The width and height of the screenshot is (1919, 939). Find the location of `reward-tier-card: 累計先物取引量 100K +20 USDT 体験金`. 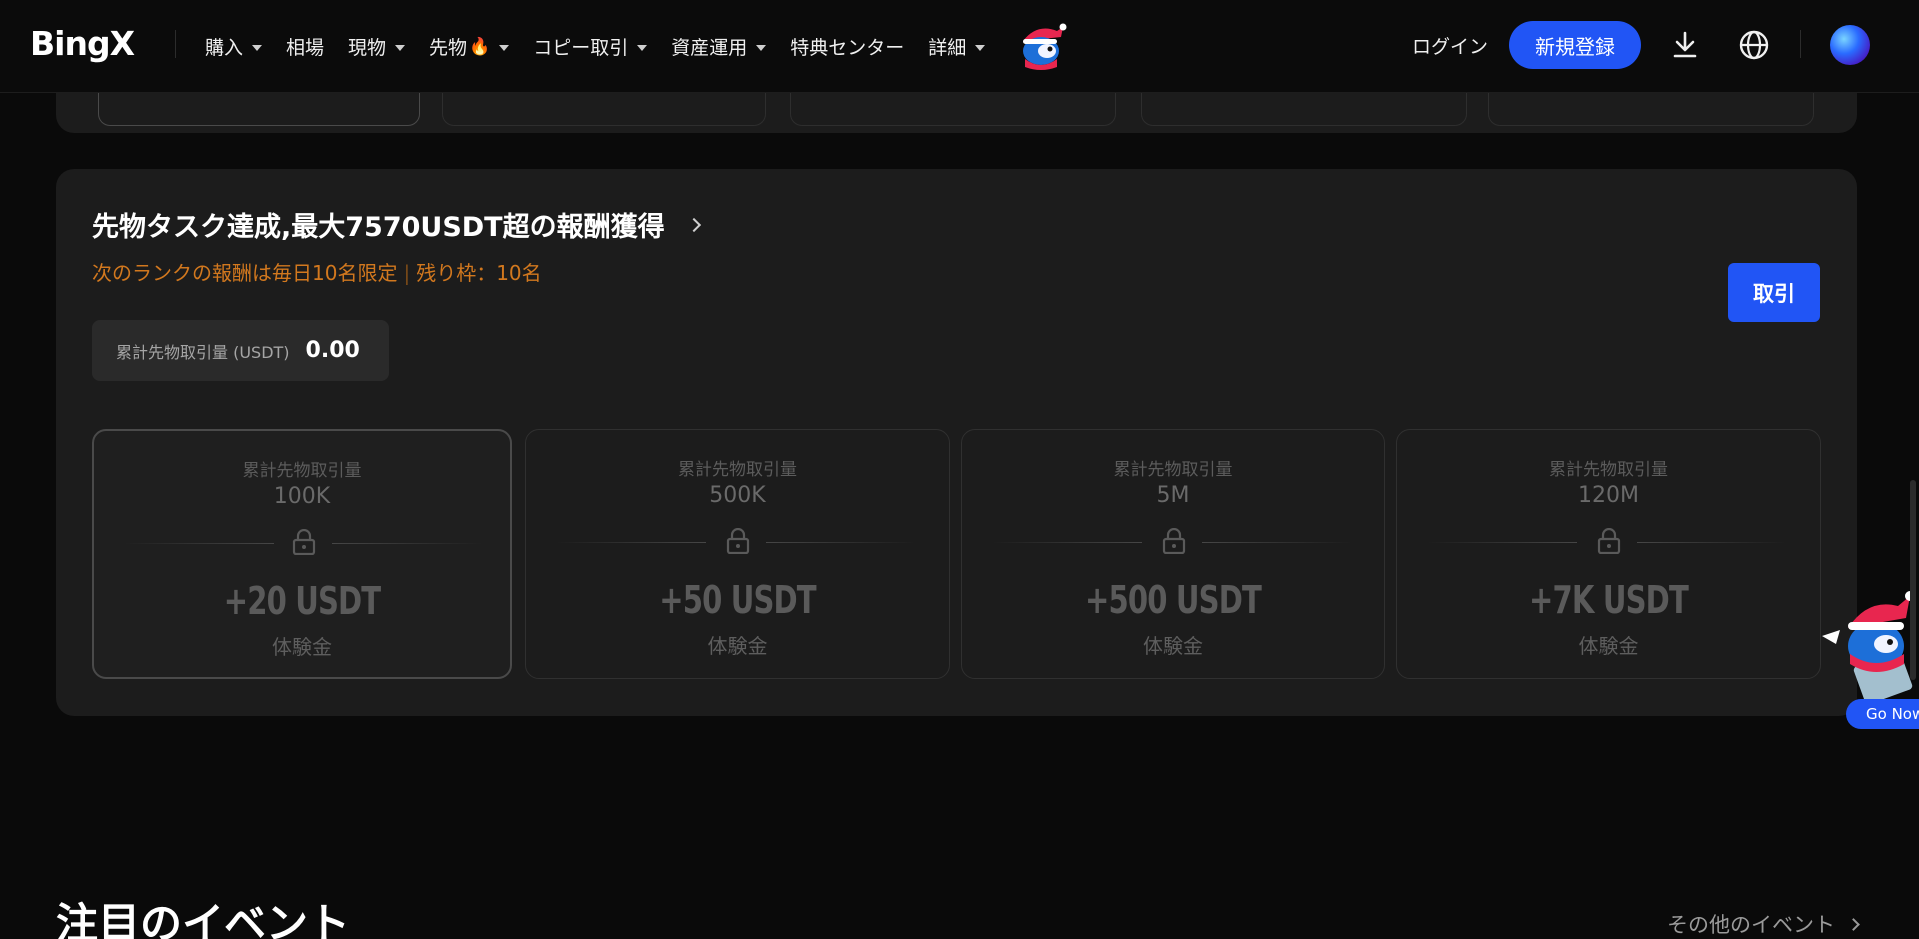

reward-tier-card: 累計先物取引量 100K +20 USDT 体験金 is located at coordinates (302, 554).